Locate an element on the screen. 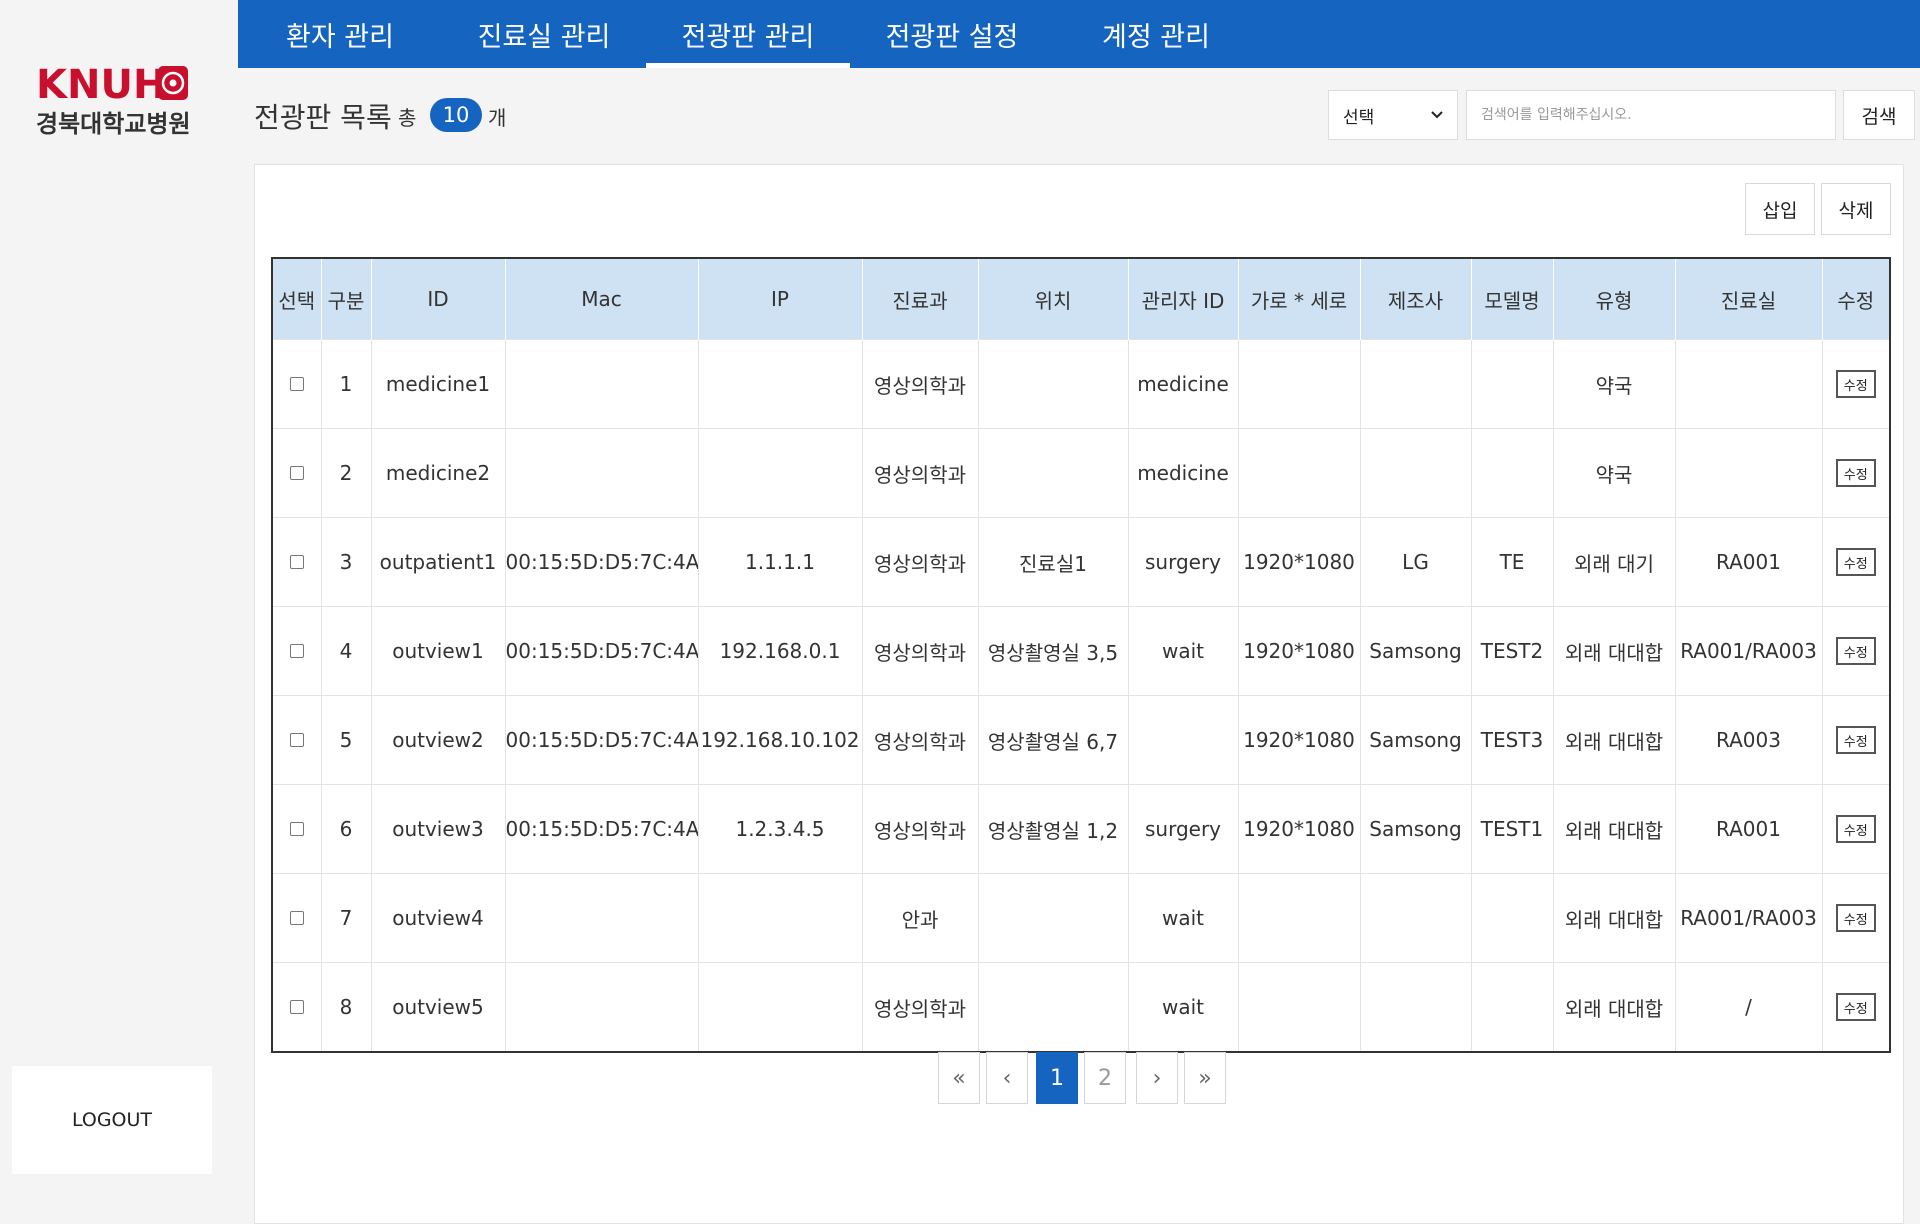 The height and width of the screenshot is (1224, 1920). cell-number: 7 is located at coordinates (346, 918).